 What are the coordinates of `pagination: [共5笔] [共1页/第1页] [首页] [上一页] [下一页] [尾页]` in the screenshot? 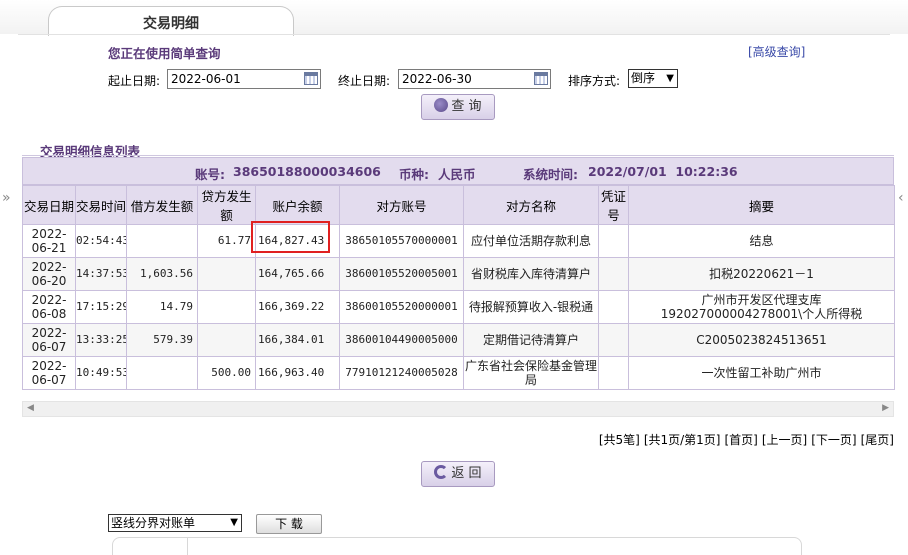 It's located at (744, 439).